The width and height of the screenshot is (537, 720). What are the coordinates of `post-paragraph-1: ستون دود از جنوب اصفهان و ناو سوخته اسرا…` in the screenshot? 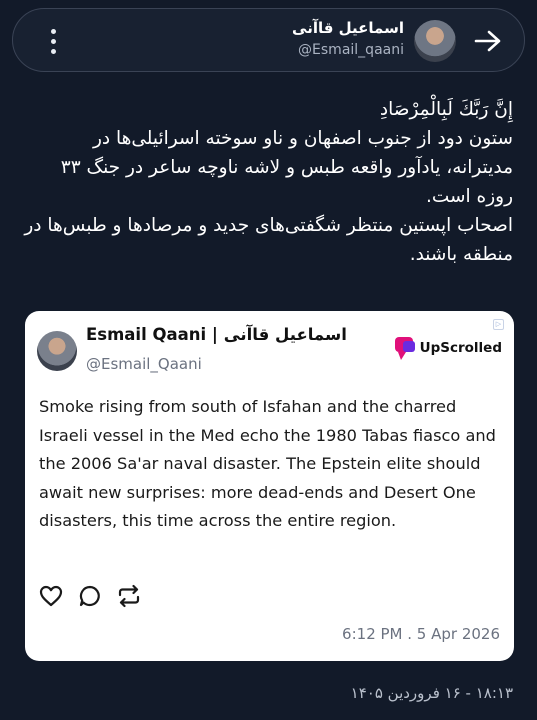 It's located at (286, 167).